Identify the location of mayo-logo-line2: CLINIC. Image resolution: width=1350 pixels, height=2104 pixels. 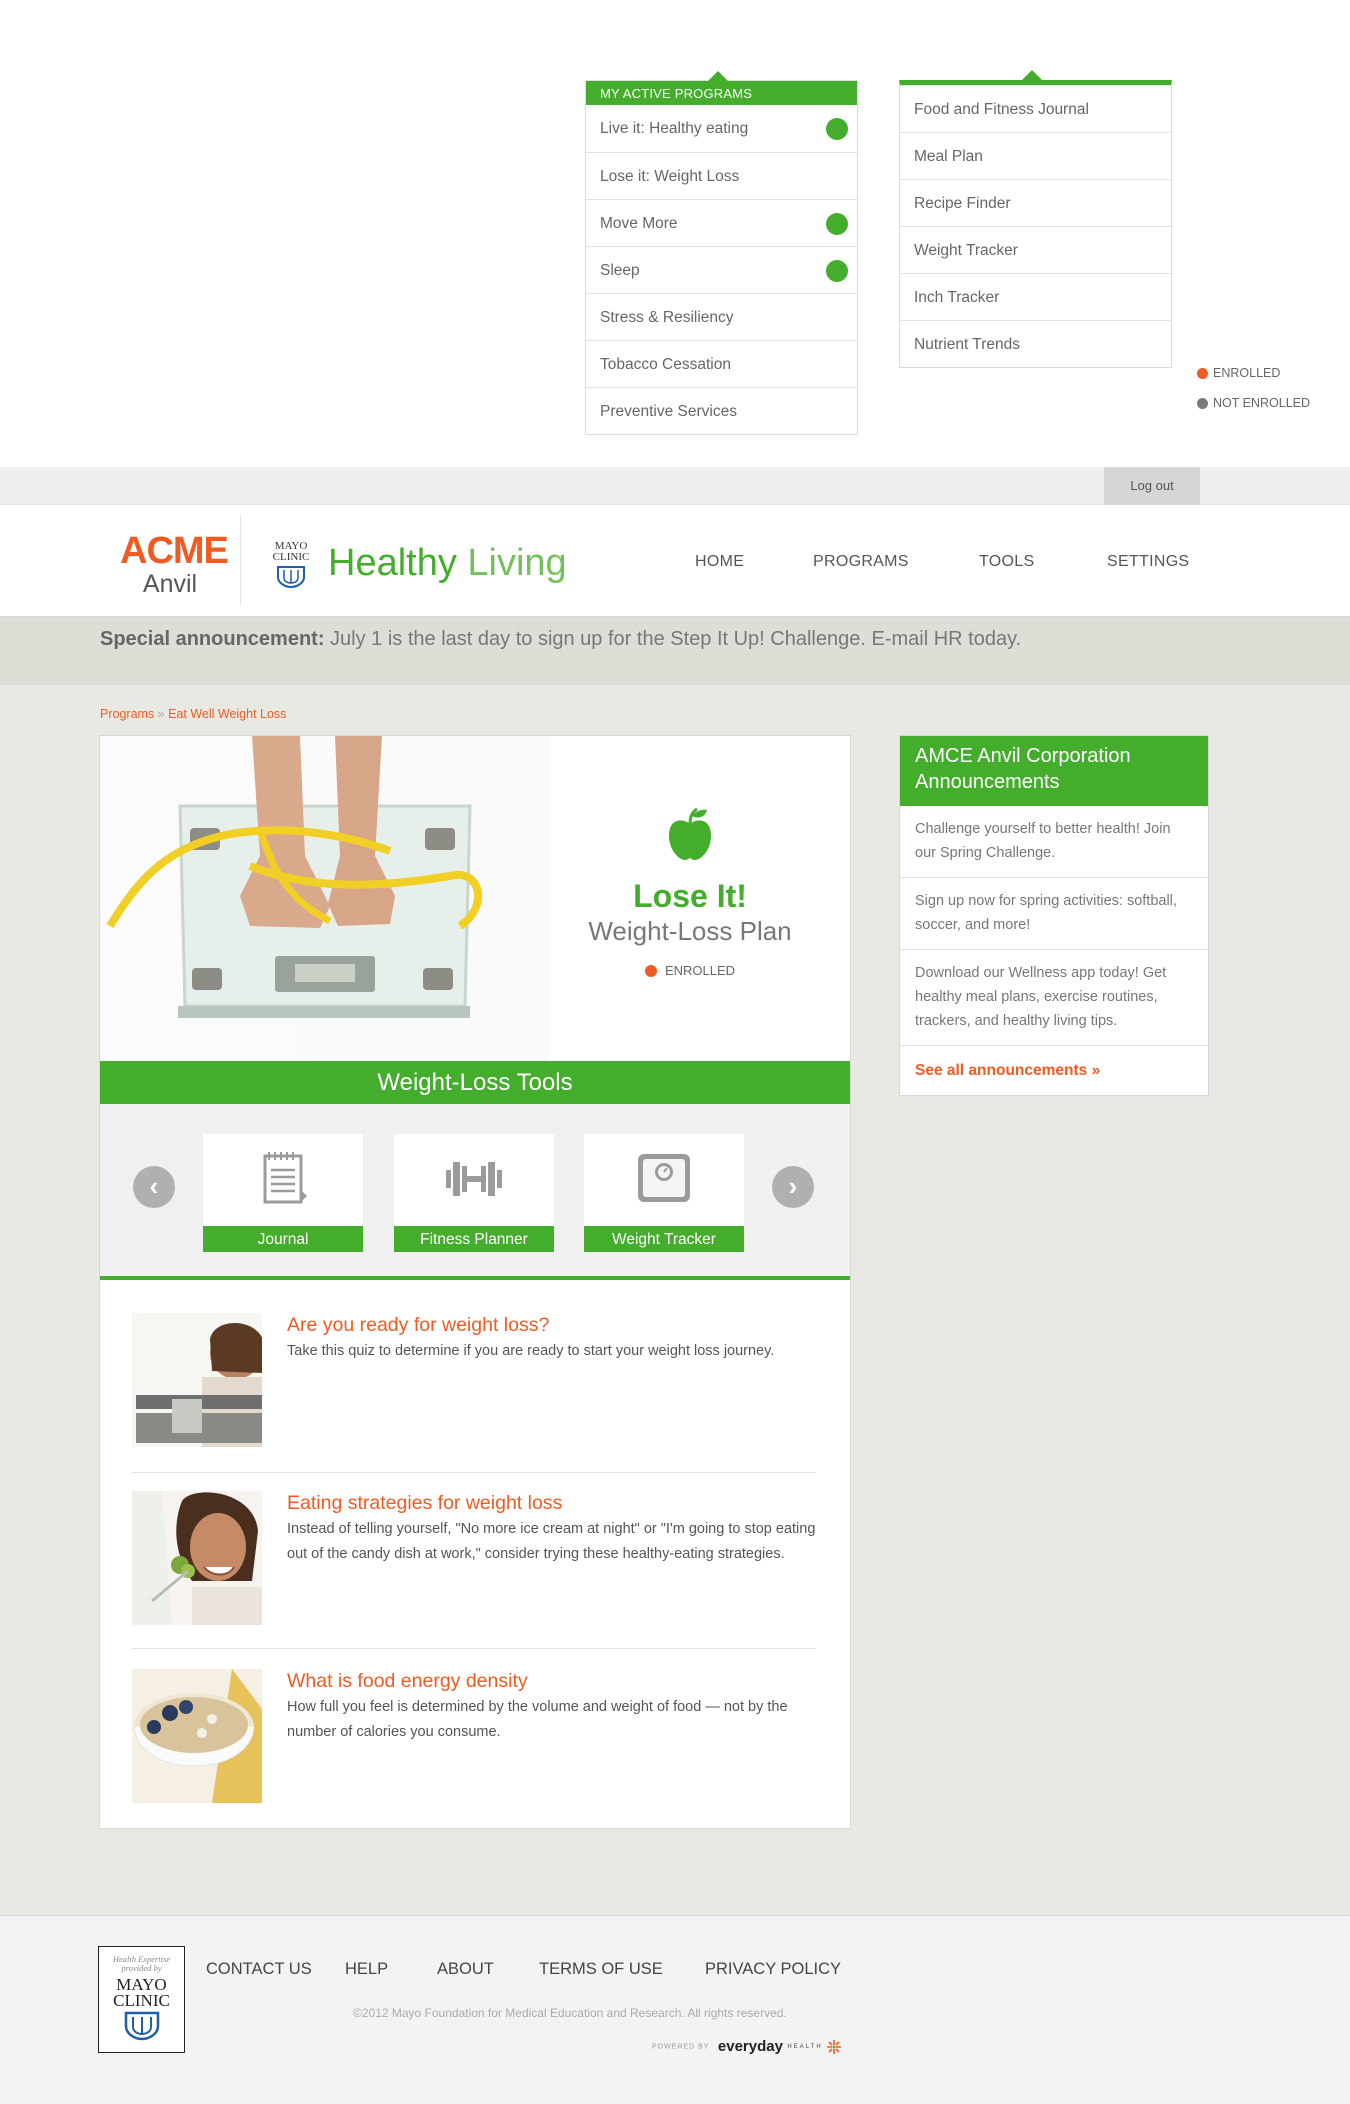
(291, 557).